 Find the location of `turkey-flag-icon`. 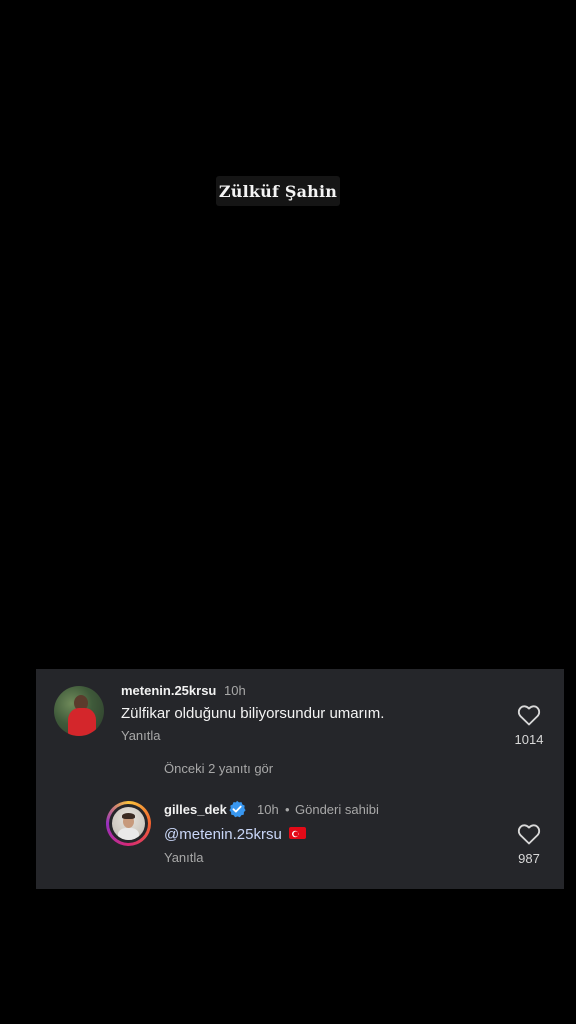

turkey-flag-icon is located at coordinates (297, 833).